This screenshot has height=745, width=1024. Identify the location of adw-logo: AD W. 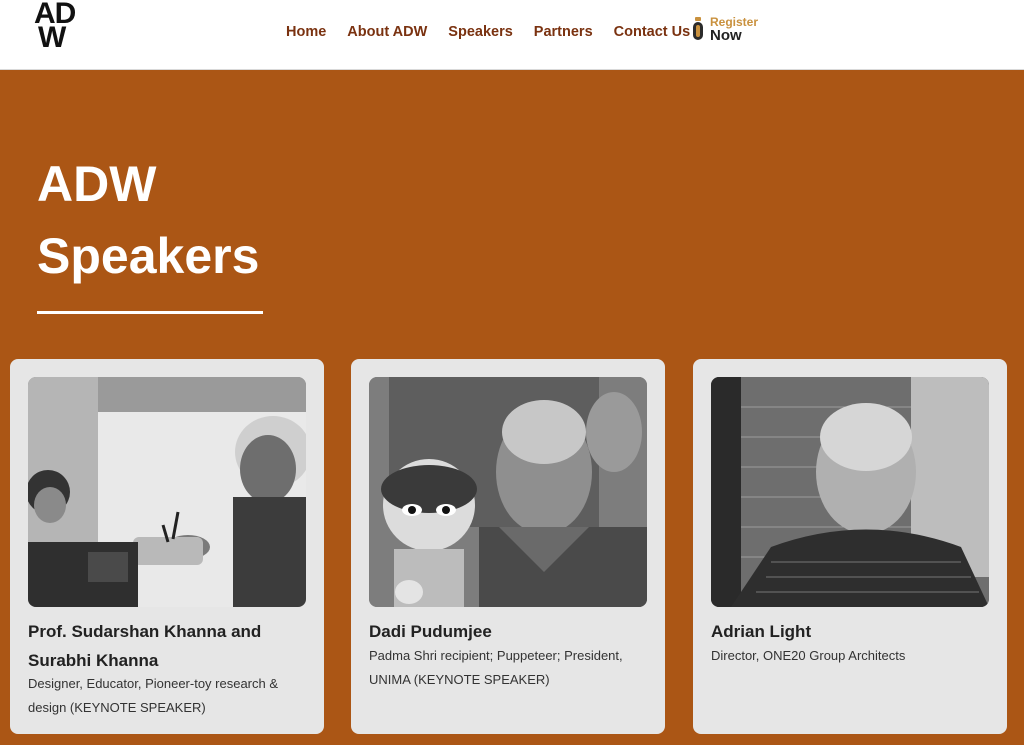
(65, 27).